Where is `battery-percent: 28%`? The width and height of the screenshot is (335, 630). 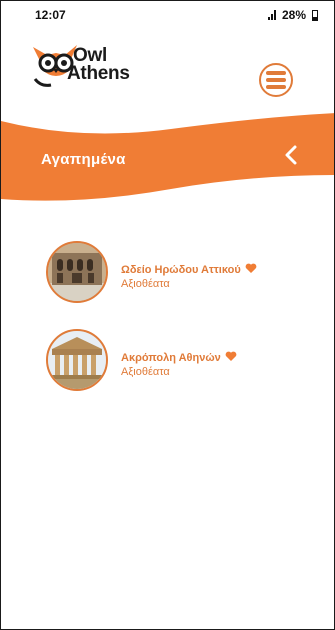
battery-percent: 28% is located at coordinates (293, 15).